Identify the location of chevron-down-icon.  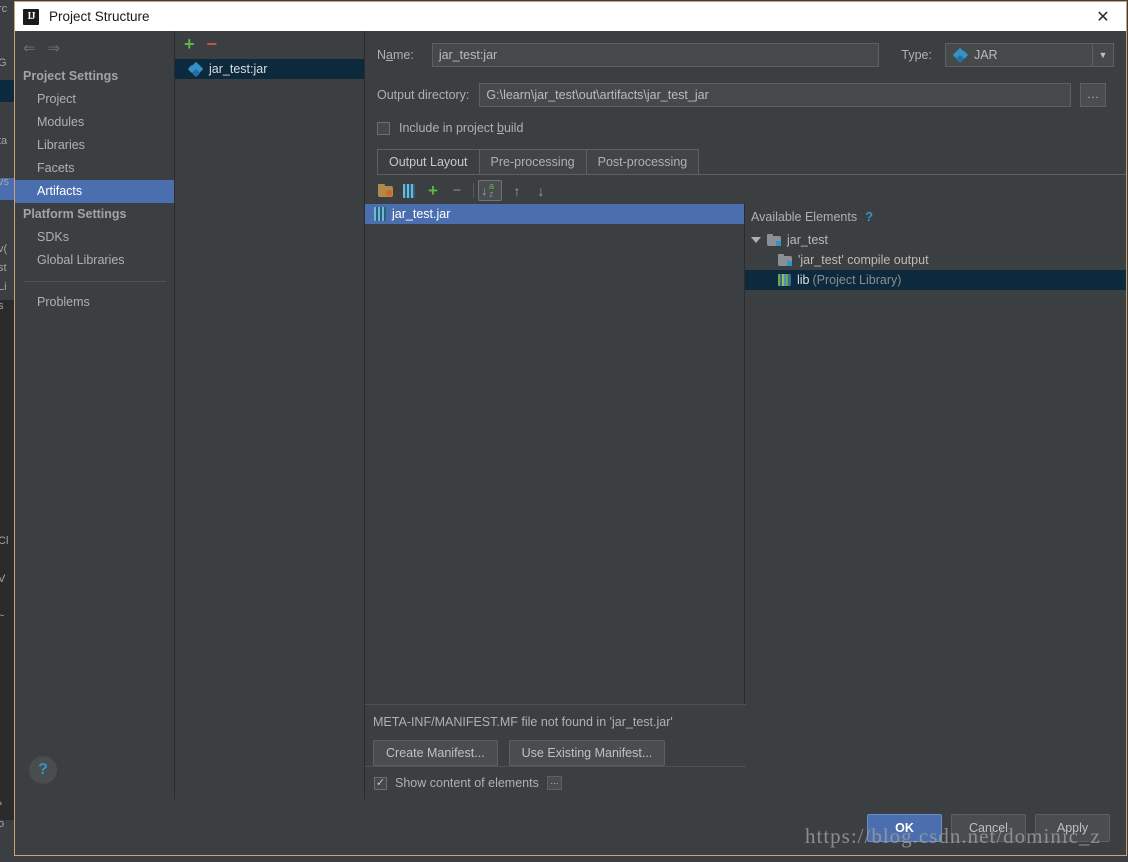
(756, 240).